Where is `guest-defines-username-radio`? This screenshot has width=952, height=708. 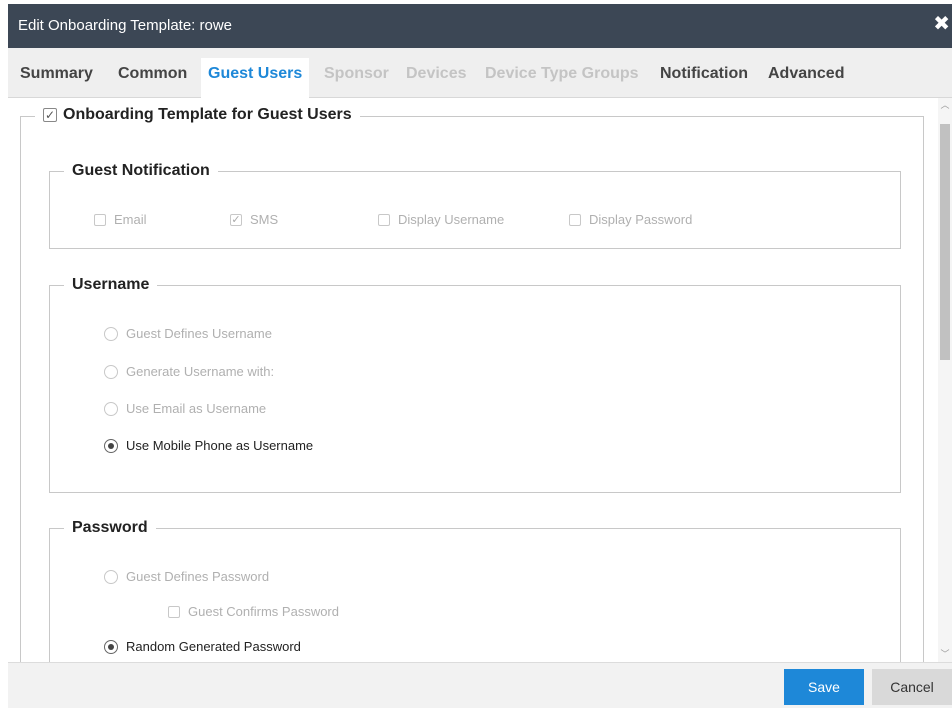
guest-defines-username-radio is located at coordinates (111, 333).